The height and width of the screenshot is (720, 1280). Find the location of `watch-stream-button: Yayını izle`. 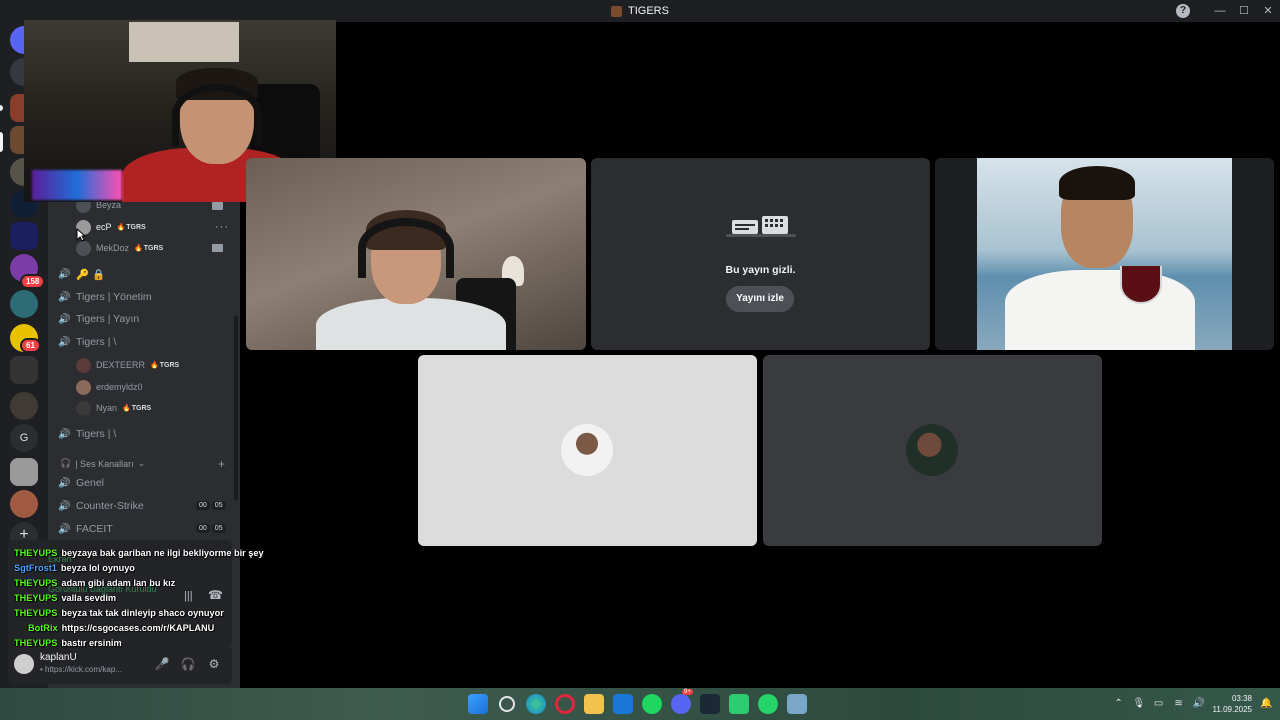

watch-stream-button: Yayını izle is located at coordinates (760, 299).